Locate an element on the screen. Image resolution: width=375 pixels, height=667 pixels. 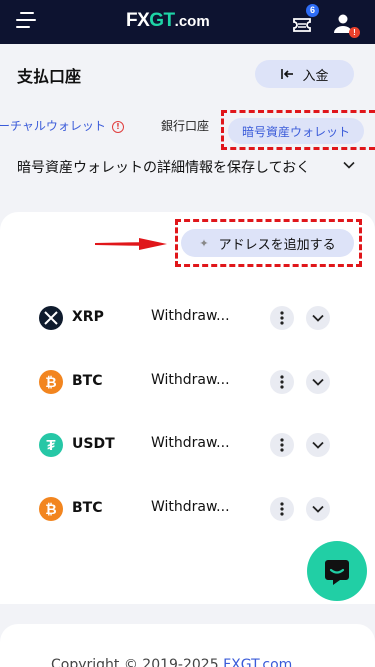
tab-virtual-wallet: ーチャルウォレット! is located at coordinates (62, 125).